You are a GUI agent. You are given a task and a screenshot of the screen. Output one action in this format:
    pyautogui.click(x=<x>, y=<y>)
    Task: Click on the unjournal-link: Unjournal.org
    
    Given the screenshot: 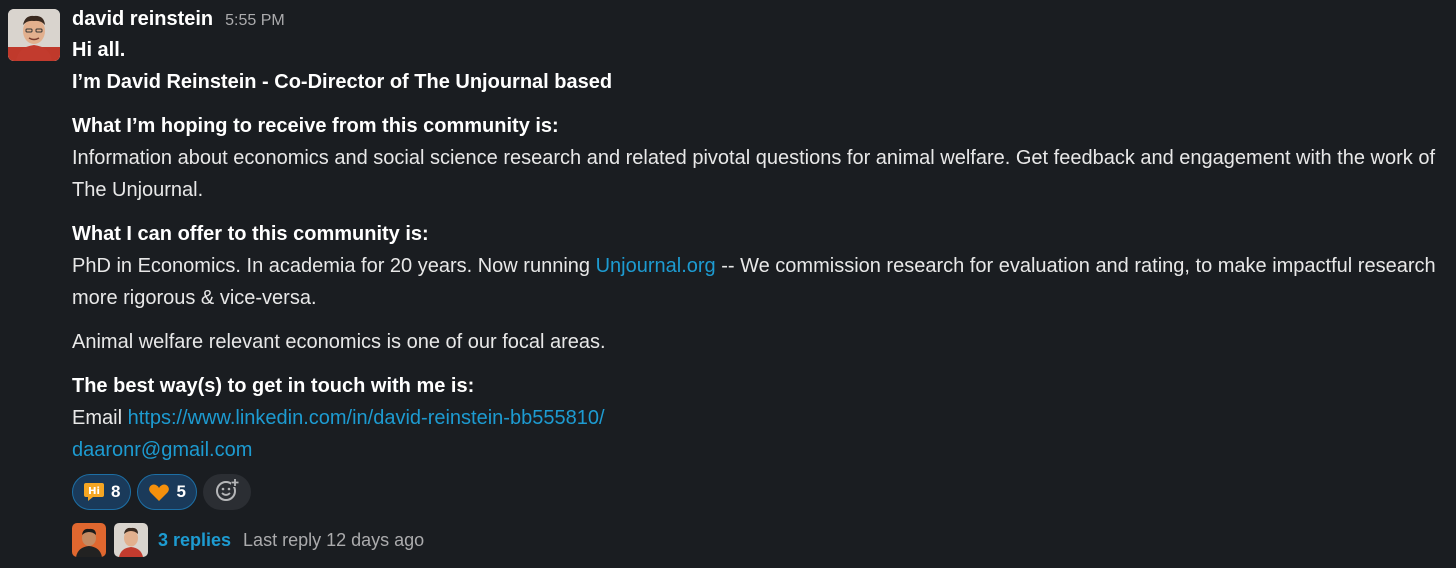 What is the action you would take?
    pyautogui.click(x=656, y=266)
    